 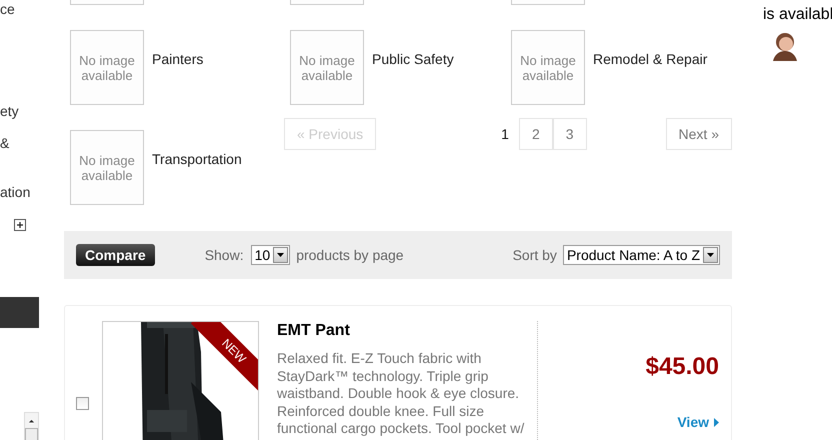 I want to click on page-link: 3, so click(x=569, y=134).